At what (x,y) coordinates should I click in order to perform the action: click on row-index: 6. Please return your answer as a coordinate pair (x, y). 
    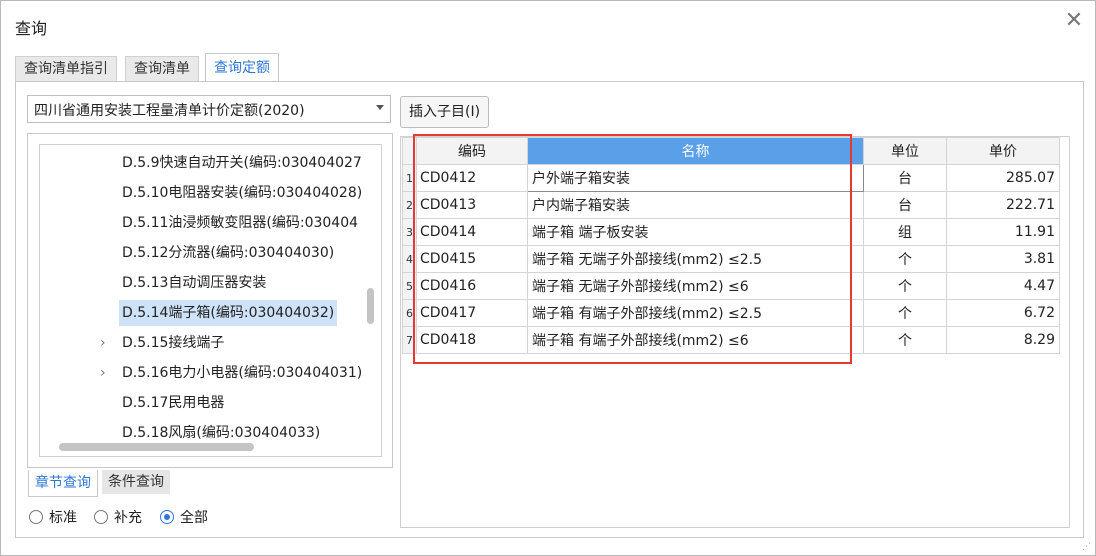
    Looking at the image, I should click on (409, 313).